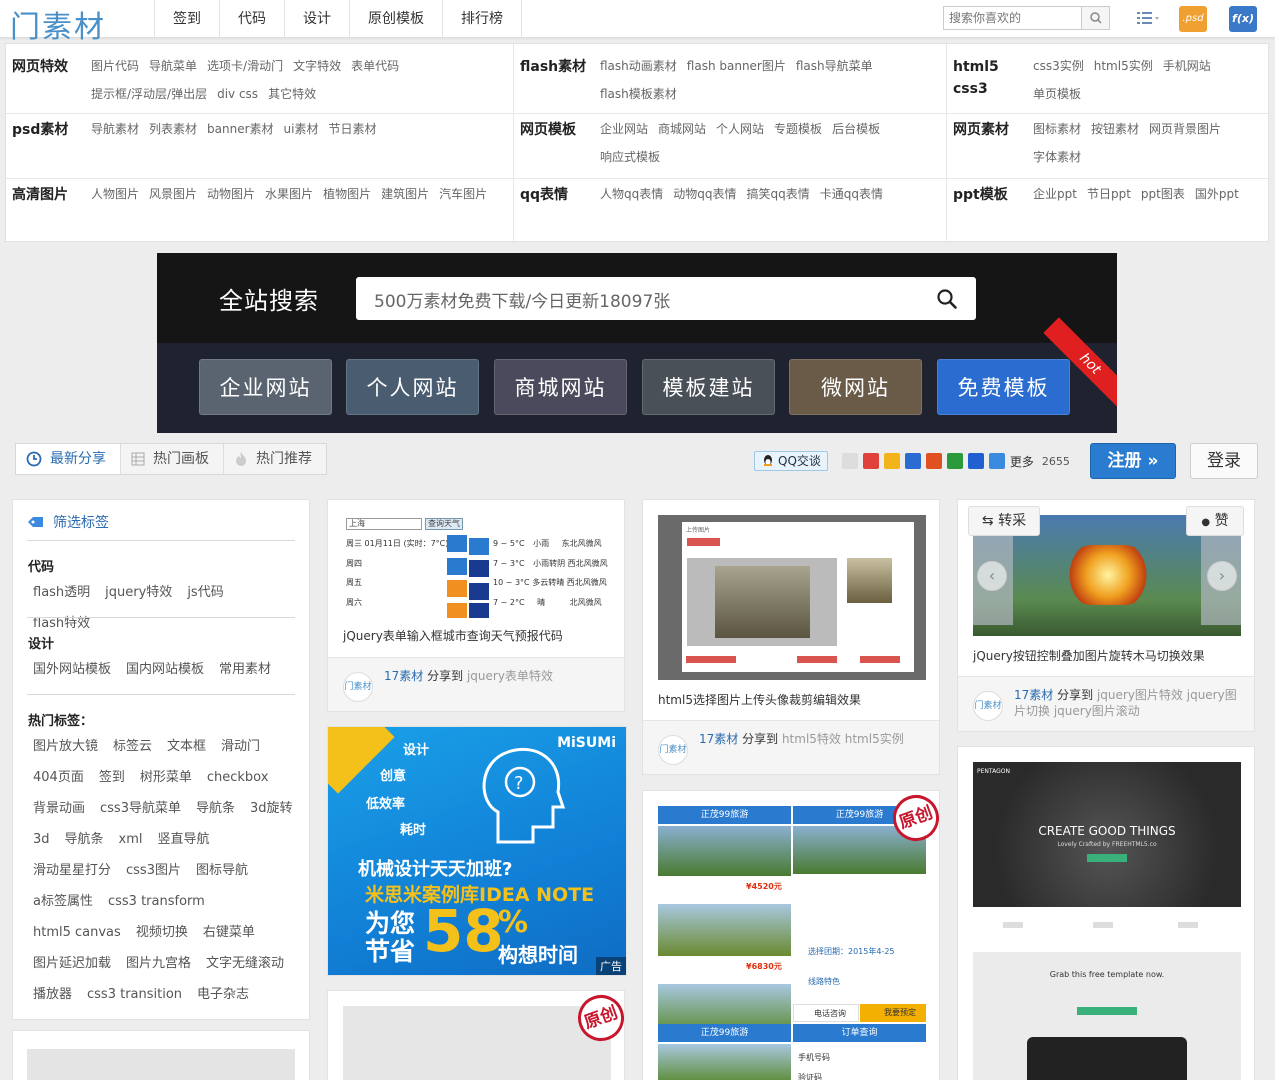  What do you see at coordinates (834, 66) in the screenshot?
I see `category-link: flash导航菜单` at bounding box center [834, 66].